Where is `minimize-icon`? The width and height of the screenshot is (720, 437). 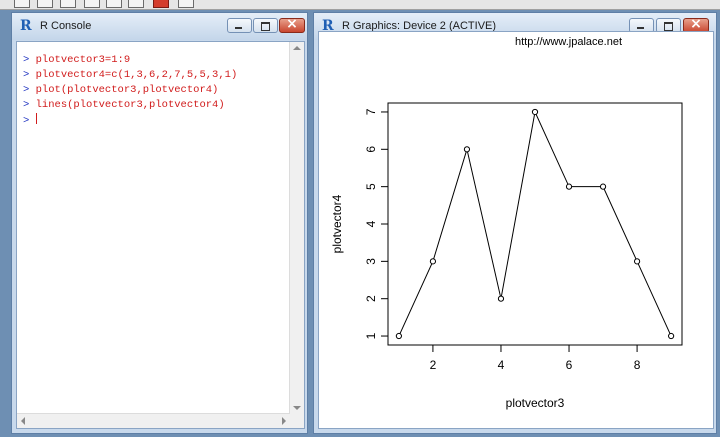
minimize-icon is located at coordinates (239, 25).